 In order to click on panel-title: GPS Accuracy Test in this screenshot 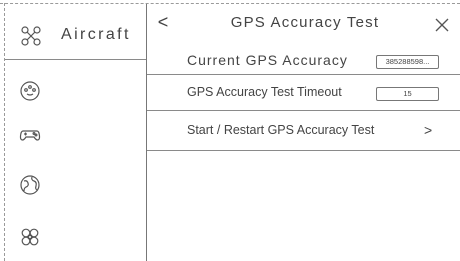, I will do `click(305, 22)`.